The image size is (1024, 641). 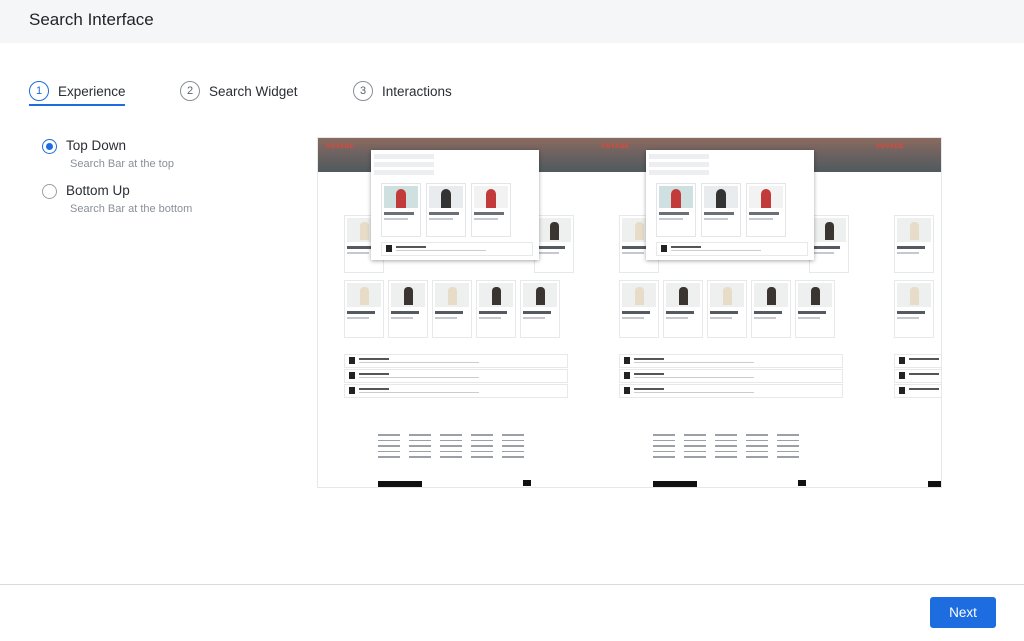 What do you see at coordinates (49, 146) in the screenshot?
I see `radio-top-down` at bounding box center [49, 146].